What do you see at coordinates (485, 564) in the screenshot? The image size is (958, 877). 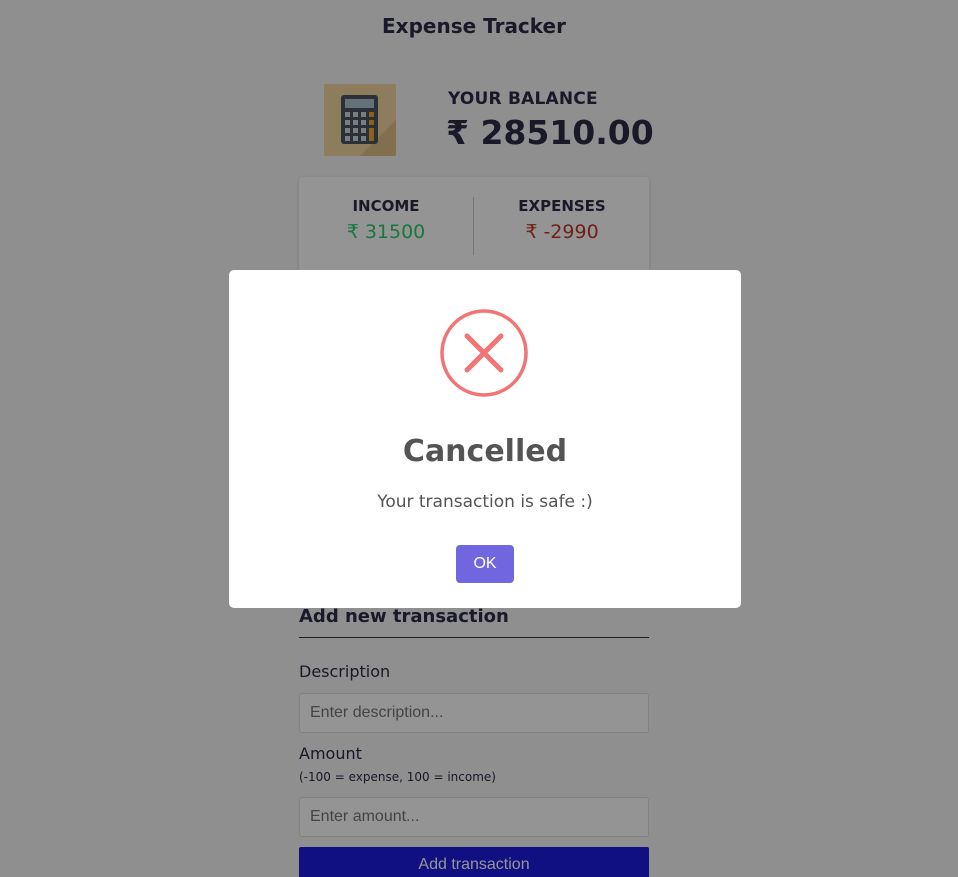 I see `ok-button: OK` at bounding box center [485, 564].